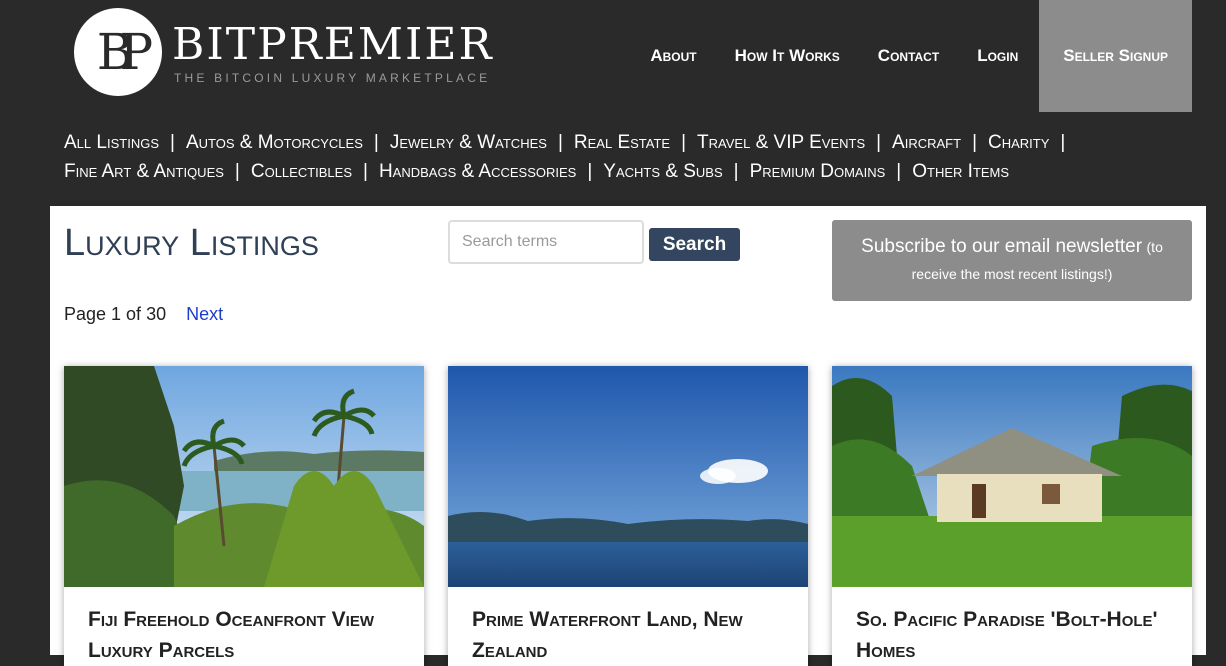 The height and width of the screenshot is (666, 1226). What do you see at coordinates (628, 476) in the screenshot?
I see `listing-image-lake-mountains` at bounding box center [628, 476].